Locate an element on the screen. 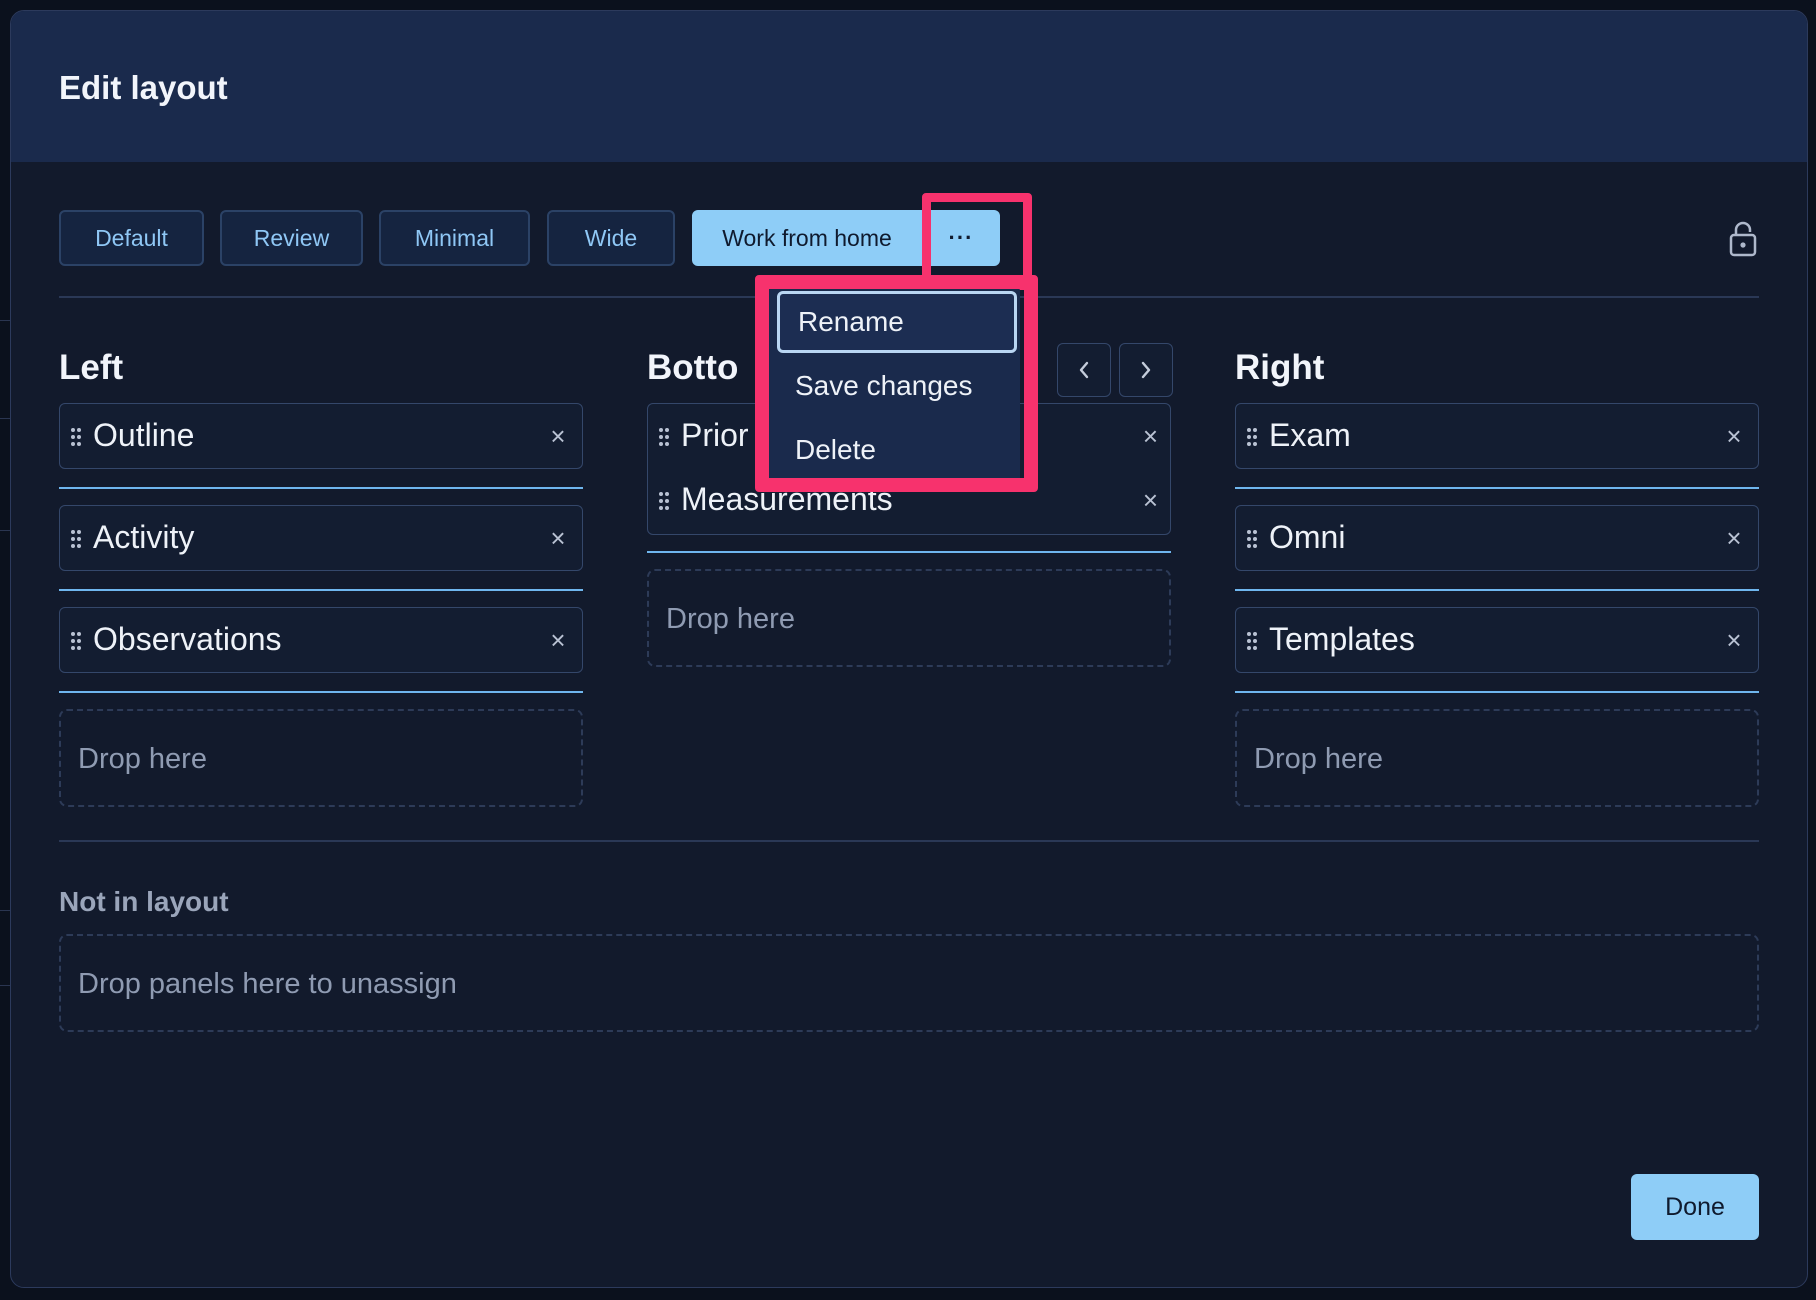  panel-item-label: Omni is located at coordinates (1307, 537).